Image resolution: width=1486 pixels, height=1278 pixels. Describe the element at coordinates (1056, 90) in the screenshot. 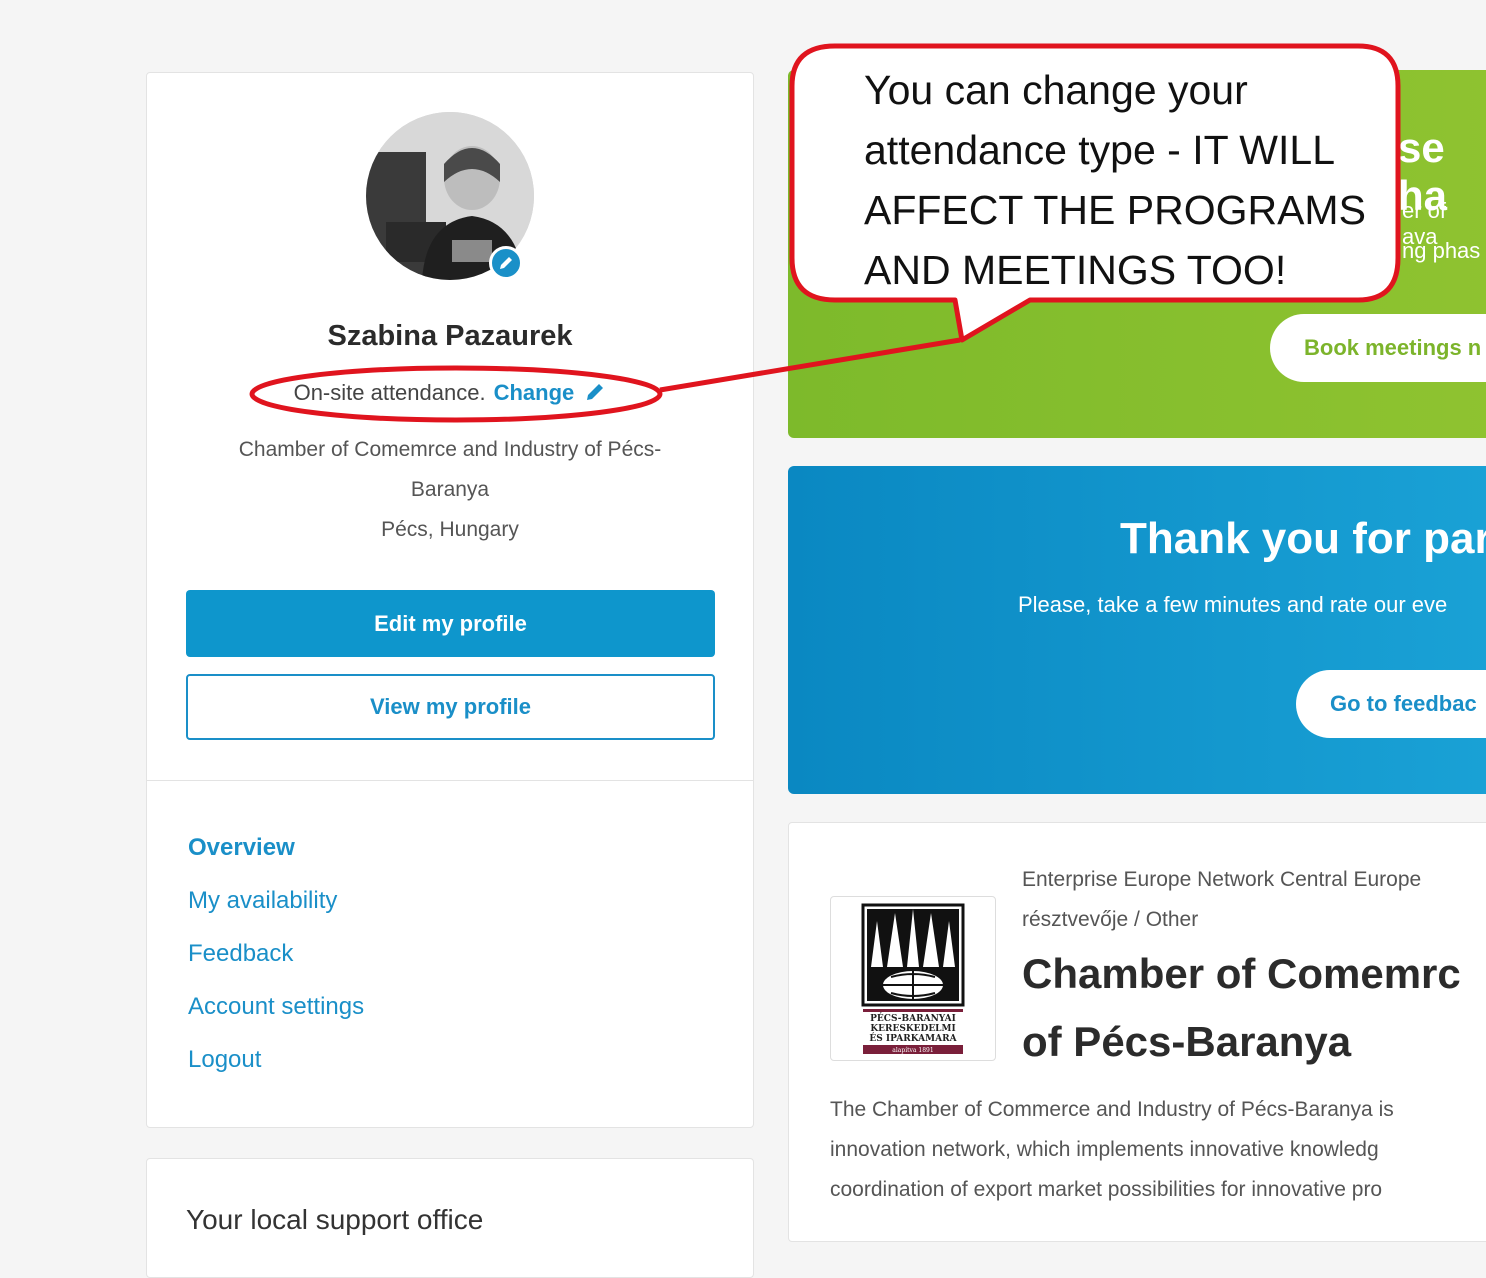

I see `annotation-line1: You can change your` at that location.